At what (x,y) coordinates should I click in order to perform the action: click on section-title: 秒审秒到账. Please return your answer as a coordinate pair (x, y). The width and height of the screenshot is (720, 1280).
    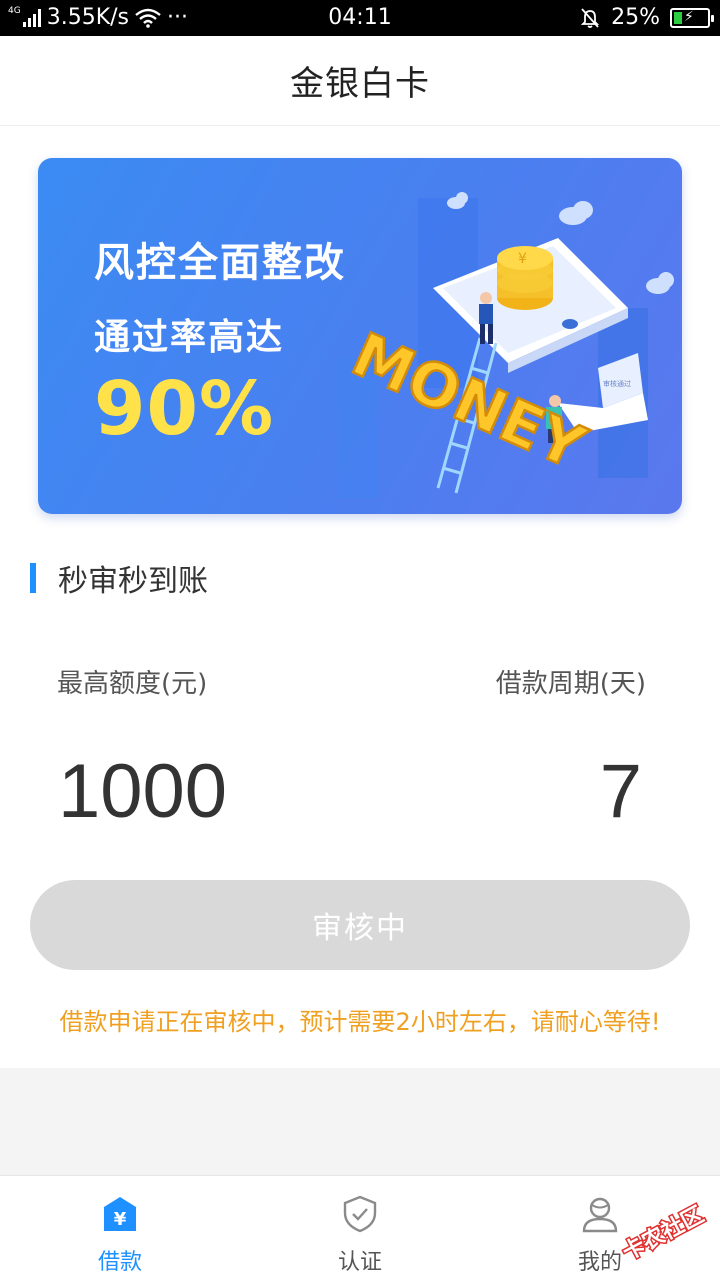
    Looking at the image, I should click on (119, 580).